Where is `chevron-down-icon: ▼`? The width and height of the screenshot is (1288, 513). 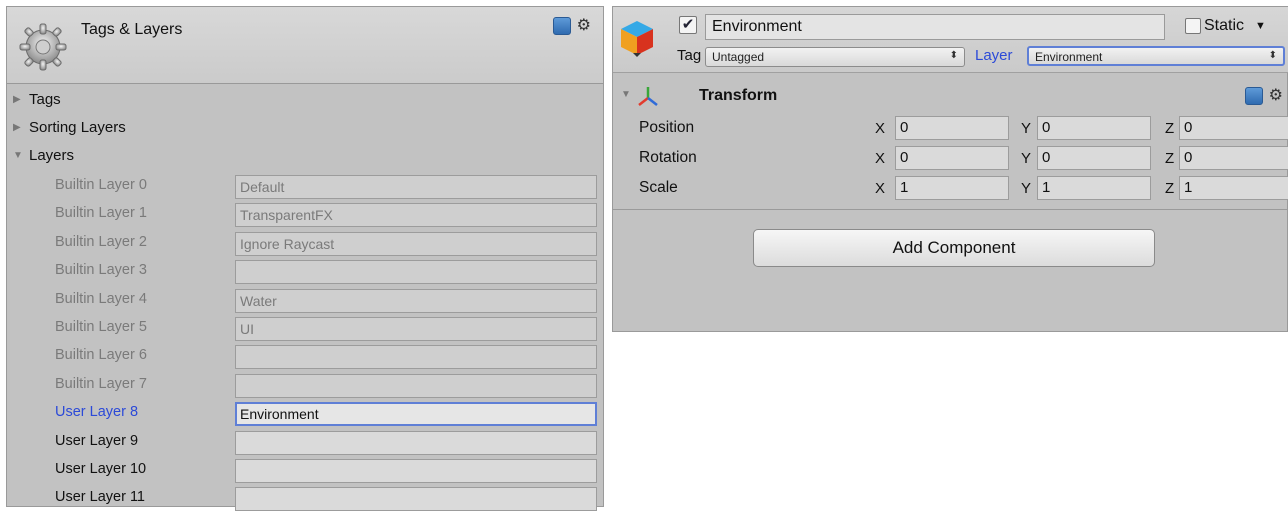 chevron-down-icon: ▼ is located at coordinates (1260, 26).